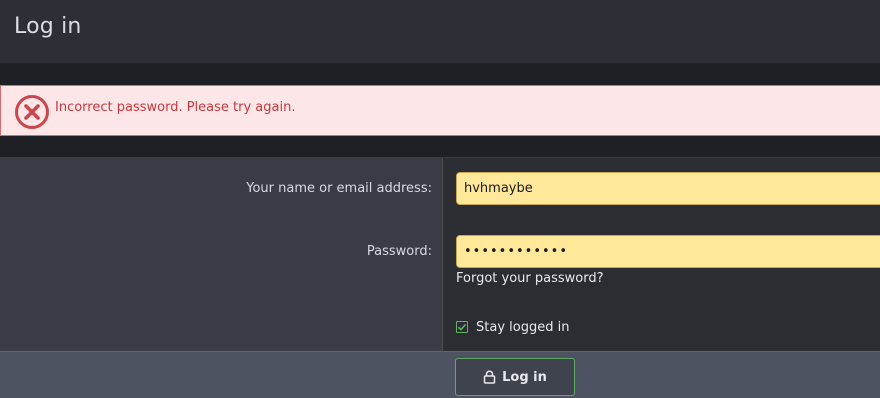 This screenshot has width=880, height=398. What do you see at coordinates (440, 110) in the screenshot?
I see `error-banner: Incorrect password. Please try again.` at bounding box center [440, 110].